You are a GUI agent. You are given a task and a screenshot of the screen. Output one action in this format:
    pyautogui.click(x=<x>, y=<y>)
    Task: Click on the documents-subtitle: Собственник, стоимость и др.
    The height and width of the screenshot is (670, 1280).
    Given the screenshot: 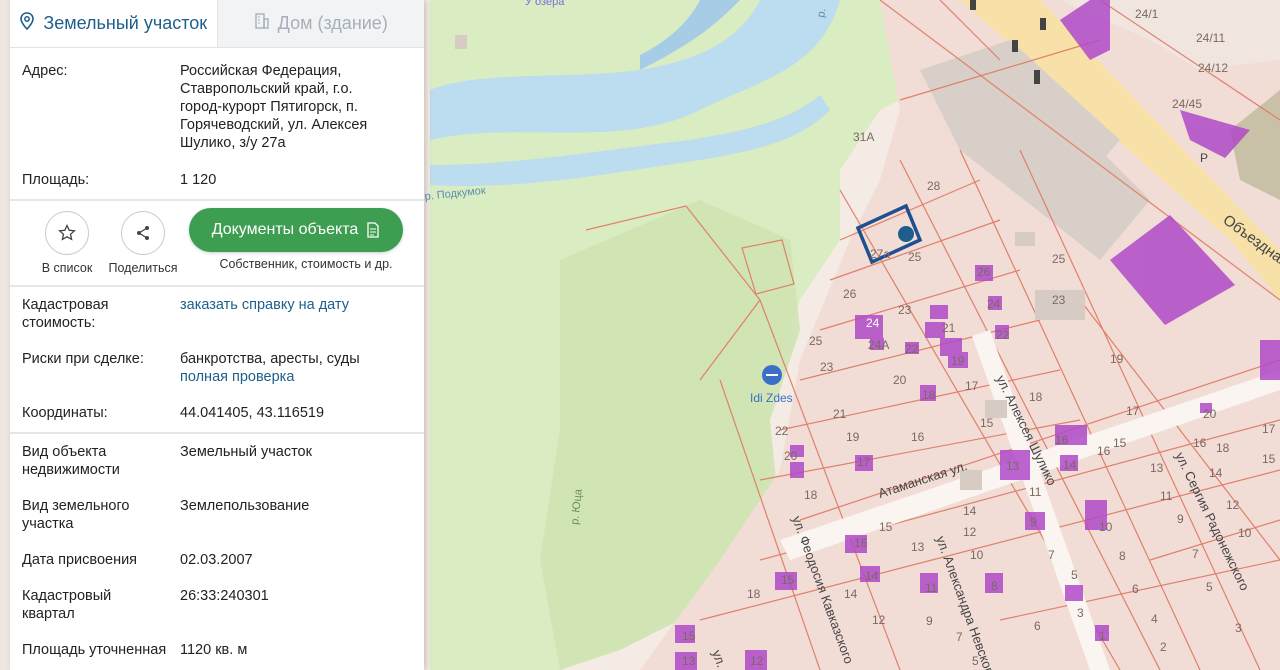 What is the action you would take?
    pyautogui.click(x=306, y=264)
    